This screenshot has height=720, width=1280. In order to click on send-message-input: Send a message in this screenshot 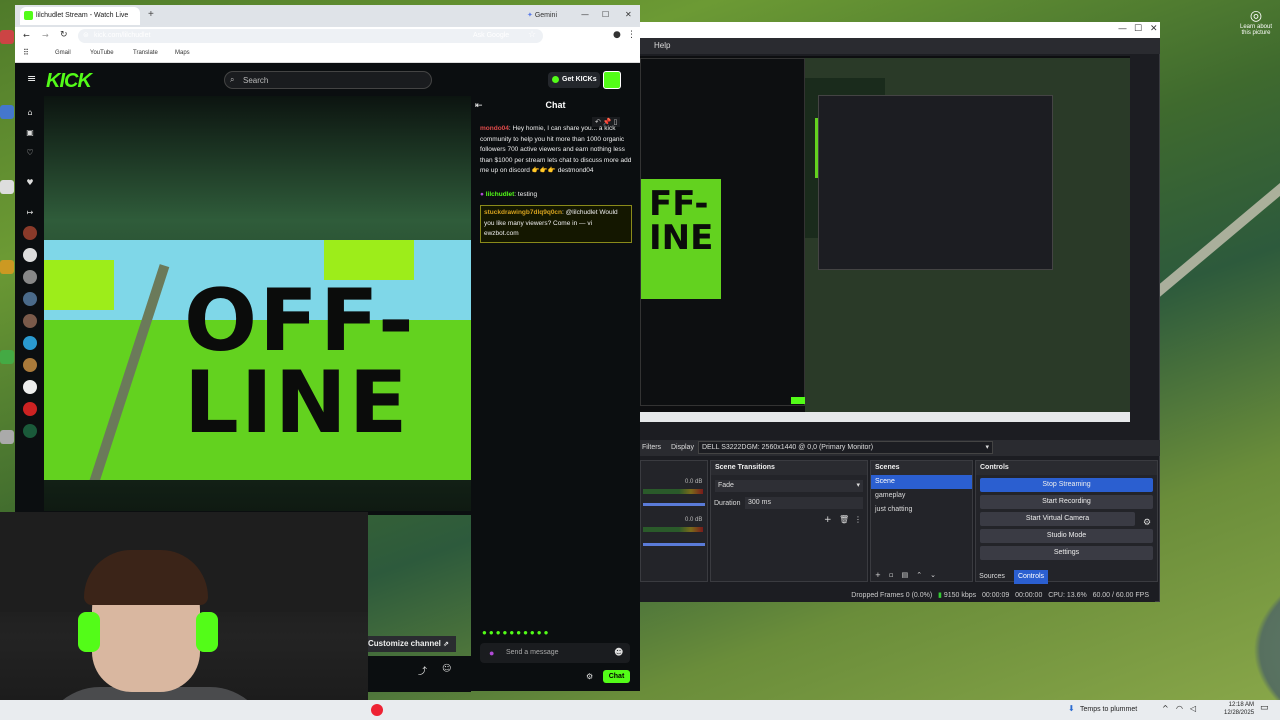, I will do `click(555, 653)`.